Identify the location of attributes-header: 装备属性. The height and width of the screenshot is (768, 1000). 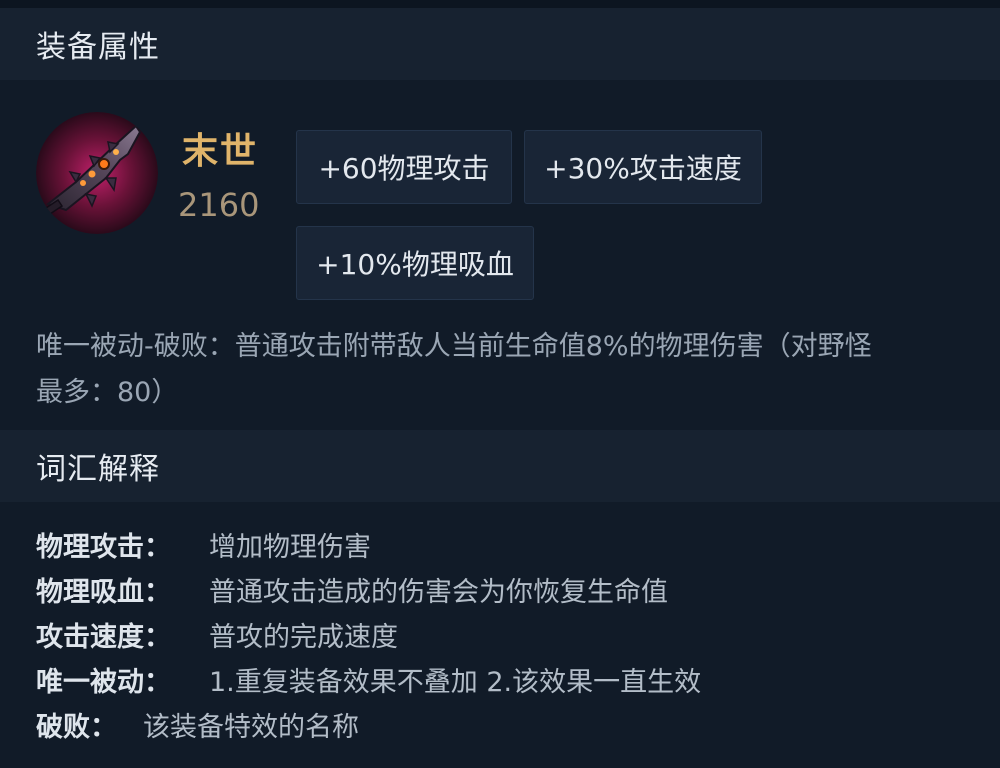
(500, 44).